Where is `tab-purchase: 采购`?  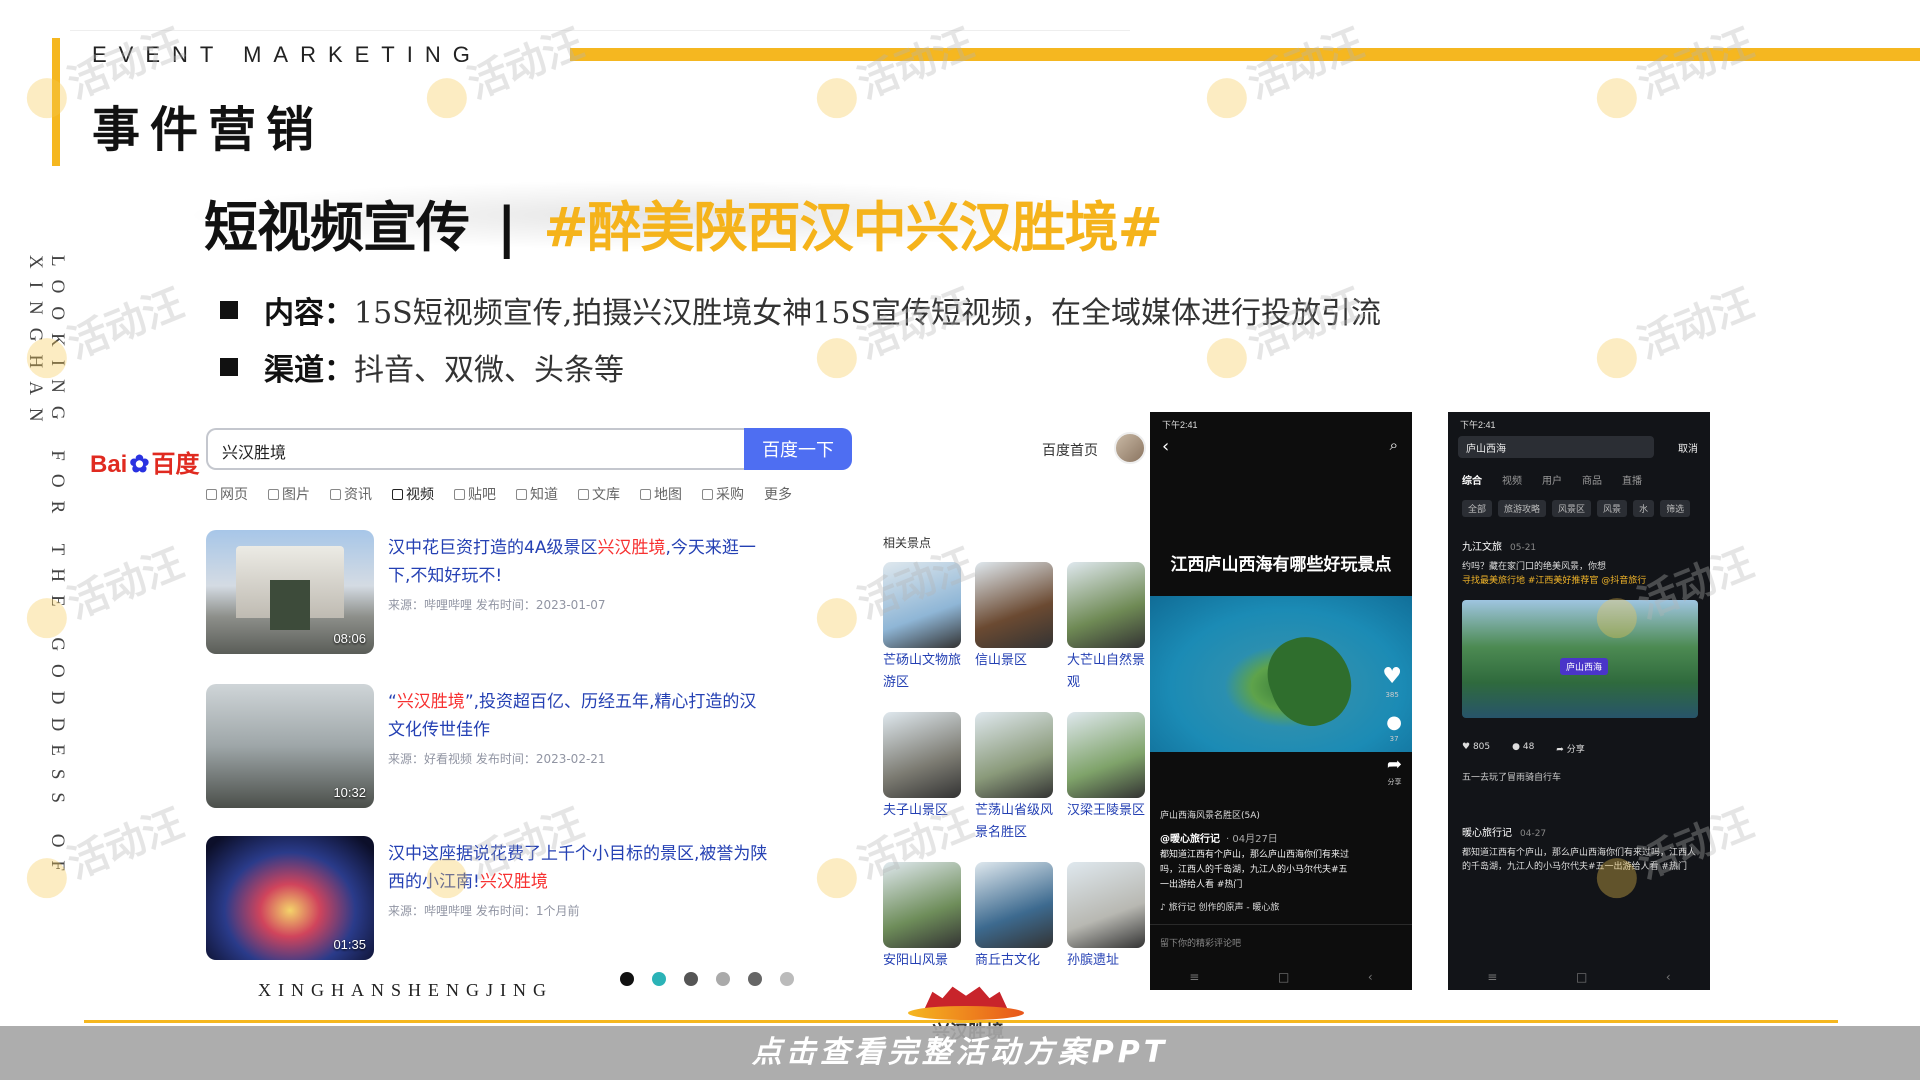
tab-purchase: 采购 is located at coordinates (723, 494).